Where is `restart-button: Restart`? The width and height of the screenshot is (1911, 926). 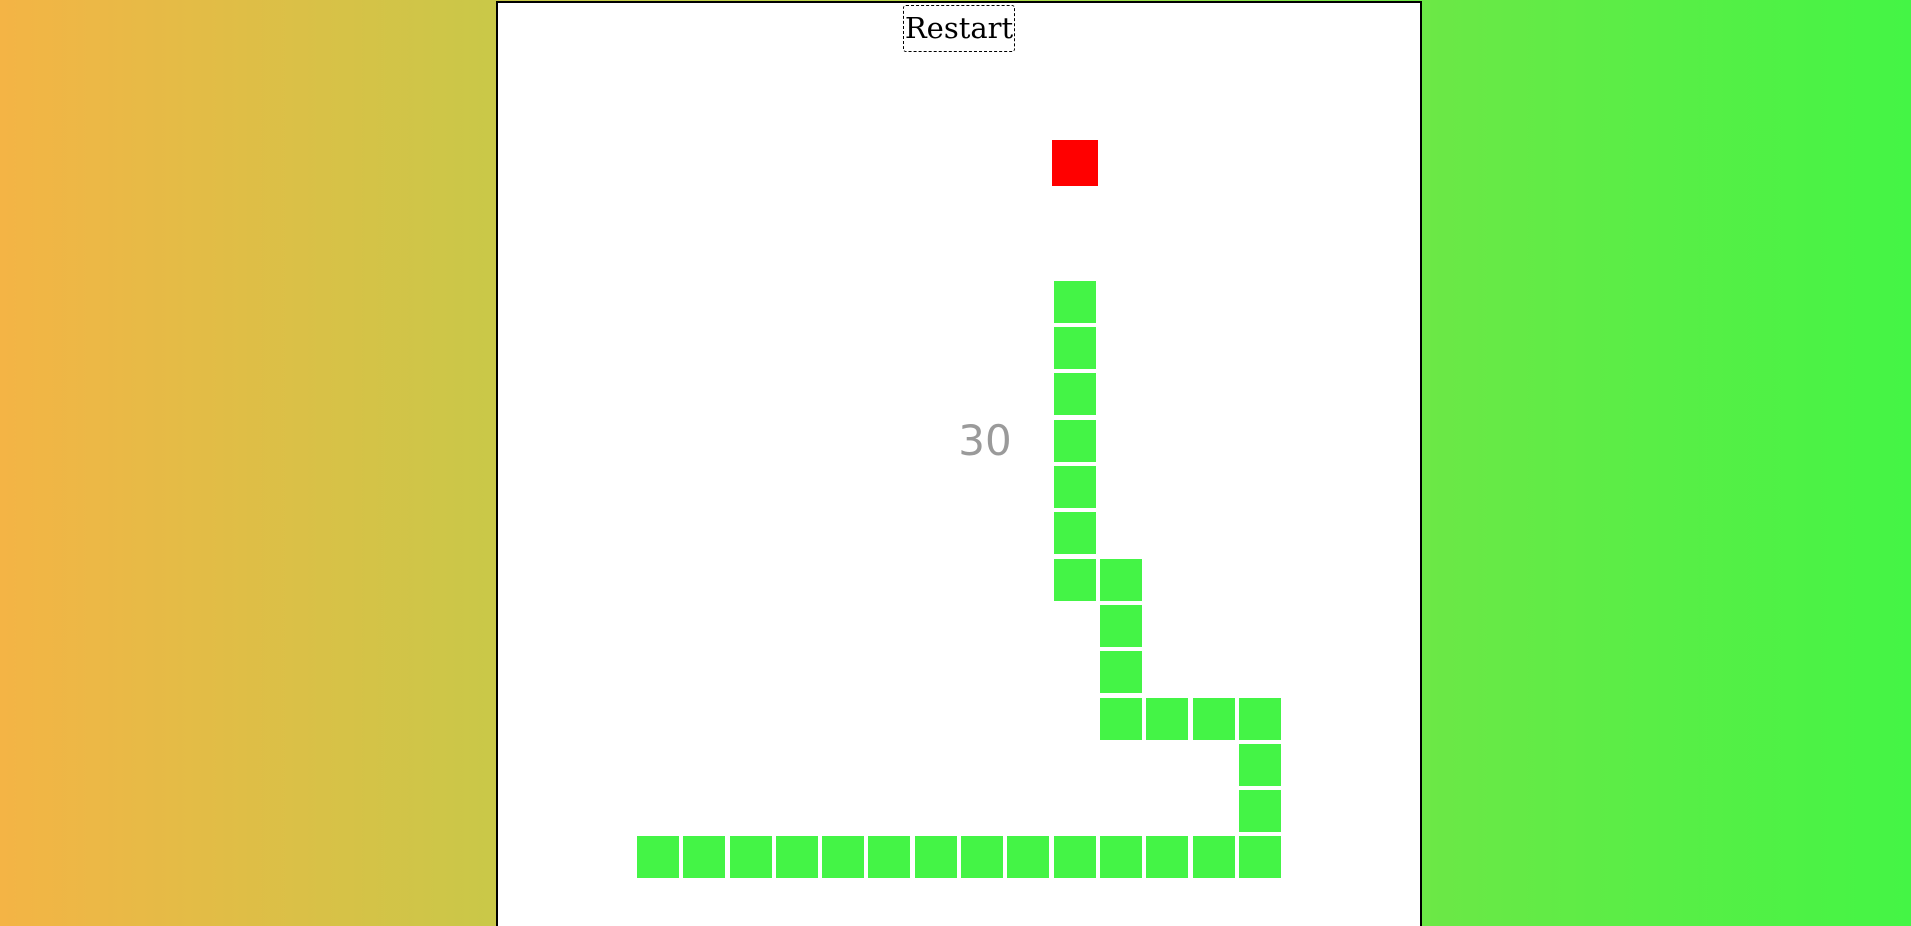 restart-button: Restart is located at coordinates (959, 28).